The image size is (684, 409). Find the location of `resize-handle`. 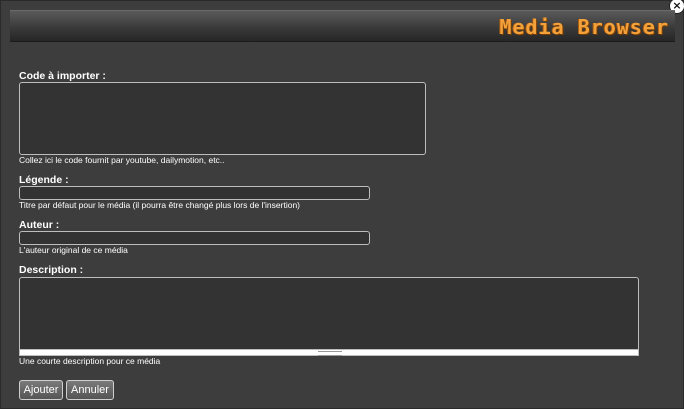

resize-handle is located at coordinates (329, 352).